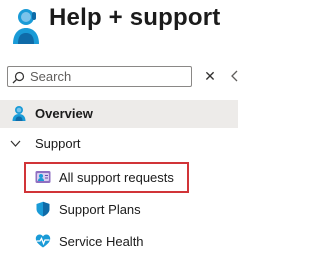 The image size is (320, 257). I want to click on search-input, so click(109, 76).